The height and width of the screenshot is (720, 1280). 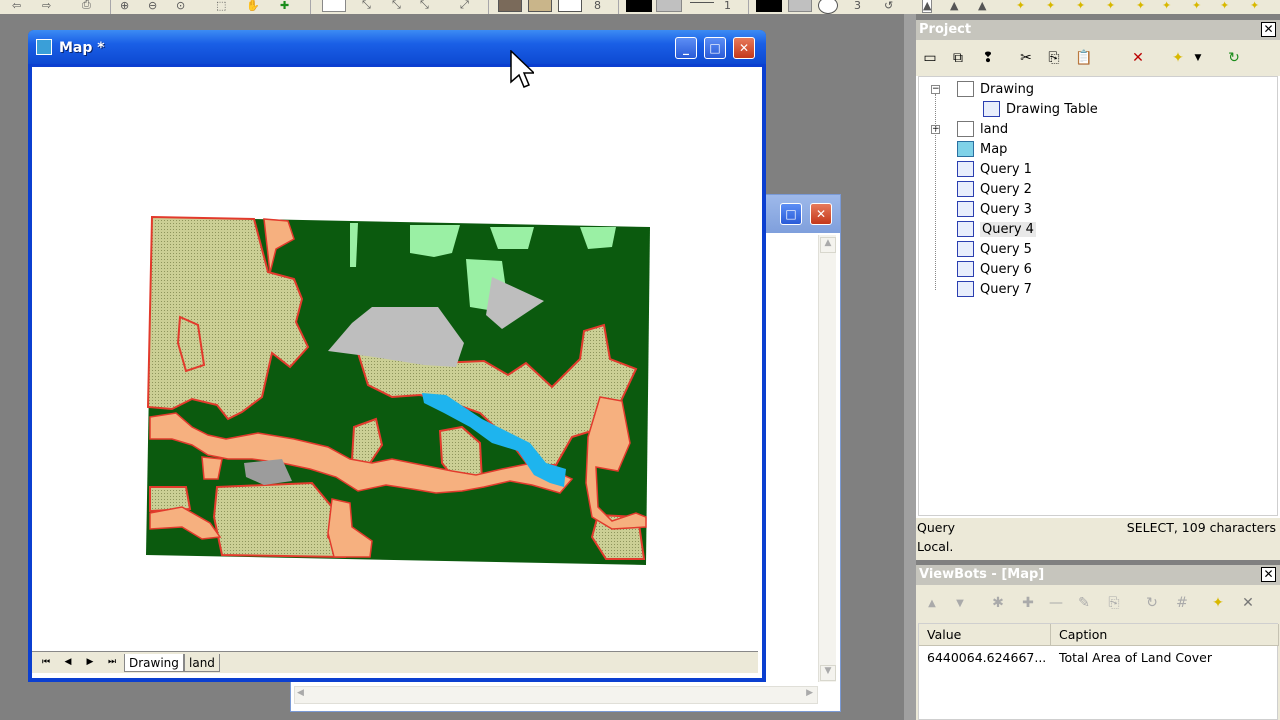 What do you see at coordinates (994, 209) in the screenshot?
I see `tree-item-query-3: Query 3` at bounding box center [994, 209].